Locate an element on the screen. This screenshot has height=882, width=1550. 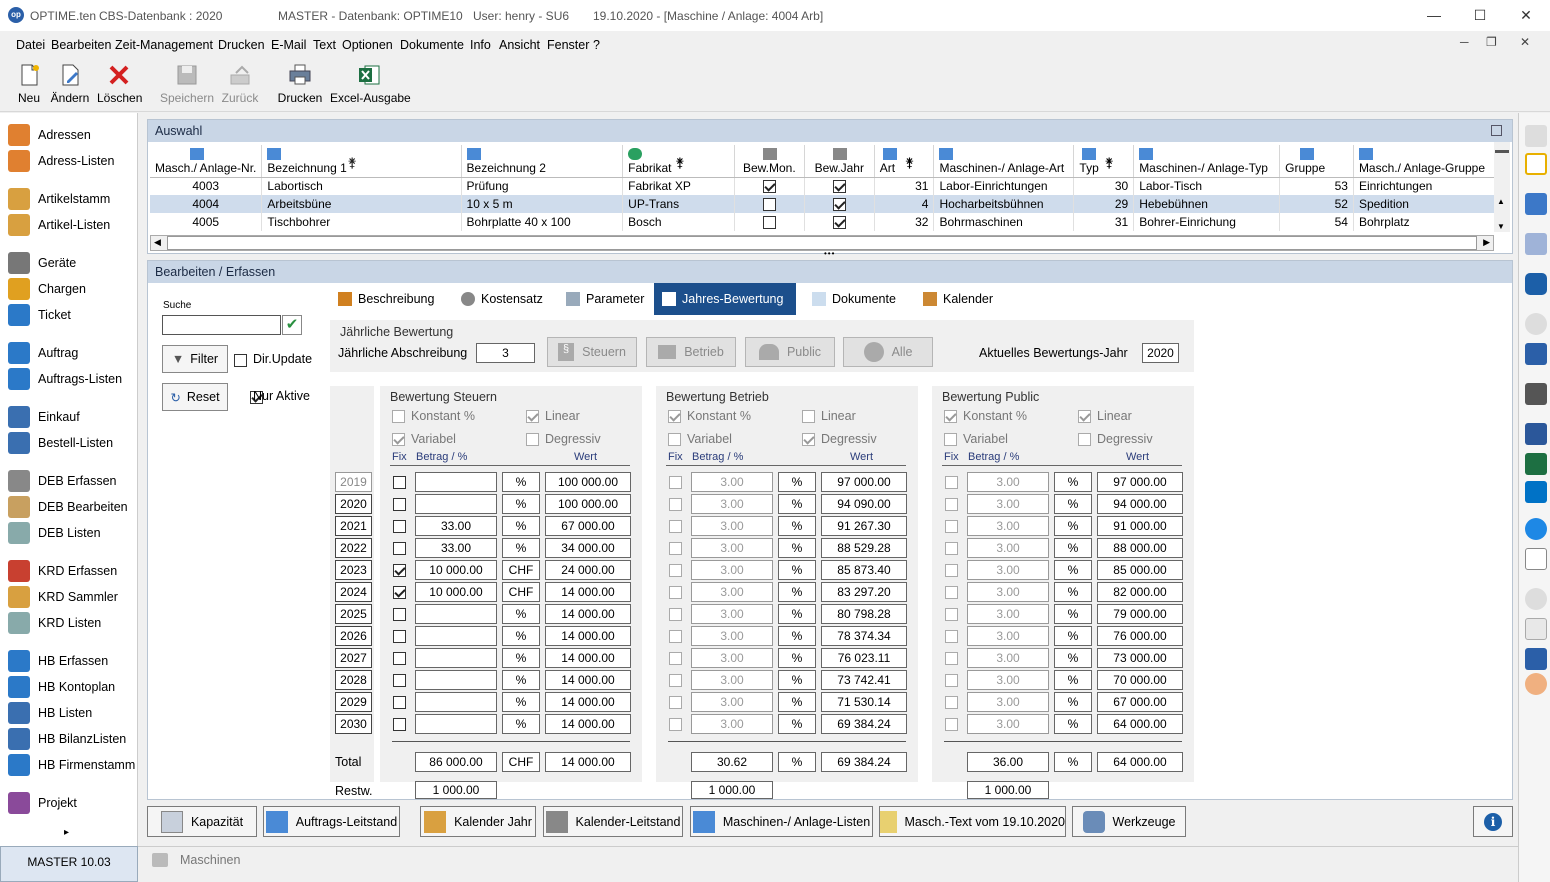
public-restwert-field: 1 000.00 is located at coordinates (1008, 790).